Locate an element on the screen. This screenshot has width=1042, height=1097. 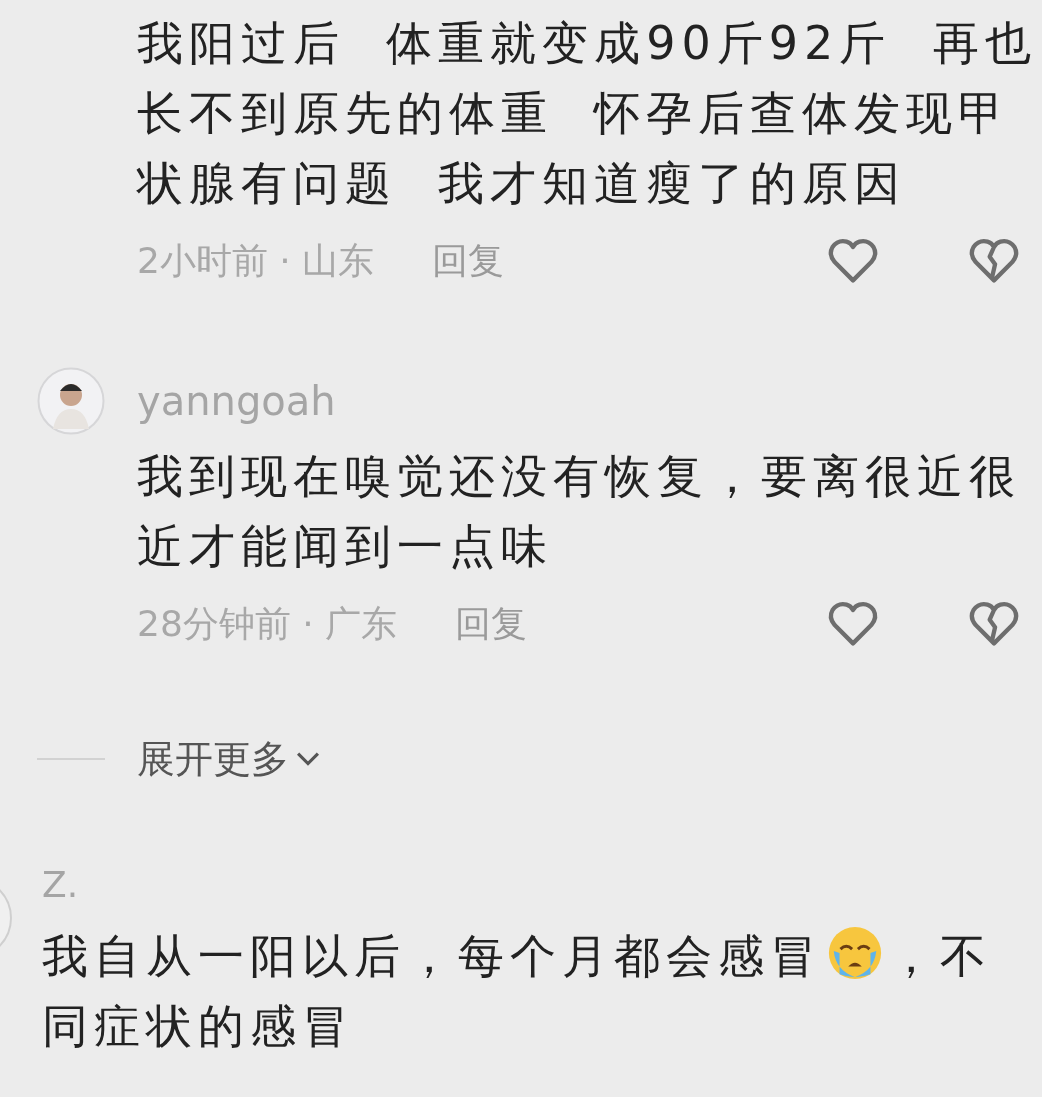
username: yanngoah is located at coordinates (236, 401).